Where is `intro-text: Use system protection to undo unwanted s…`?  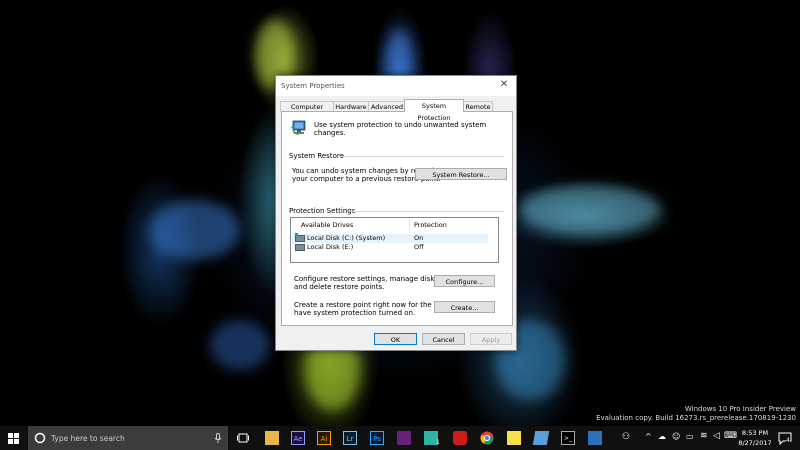
intro-text: Use system protection to undo unwanted s… is located at coordinates (400, 129).